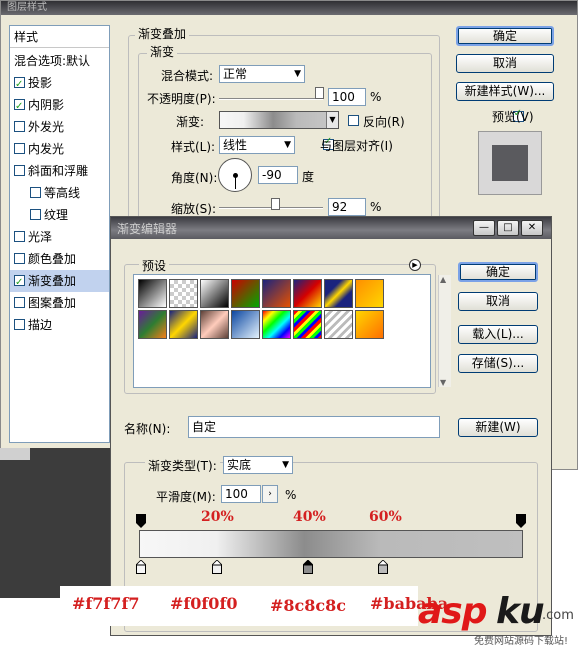  Describe the element at coordinates (271, 99) in the screenshot. I see `opacity-slider-track` at that location.